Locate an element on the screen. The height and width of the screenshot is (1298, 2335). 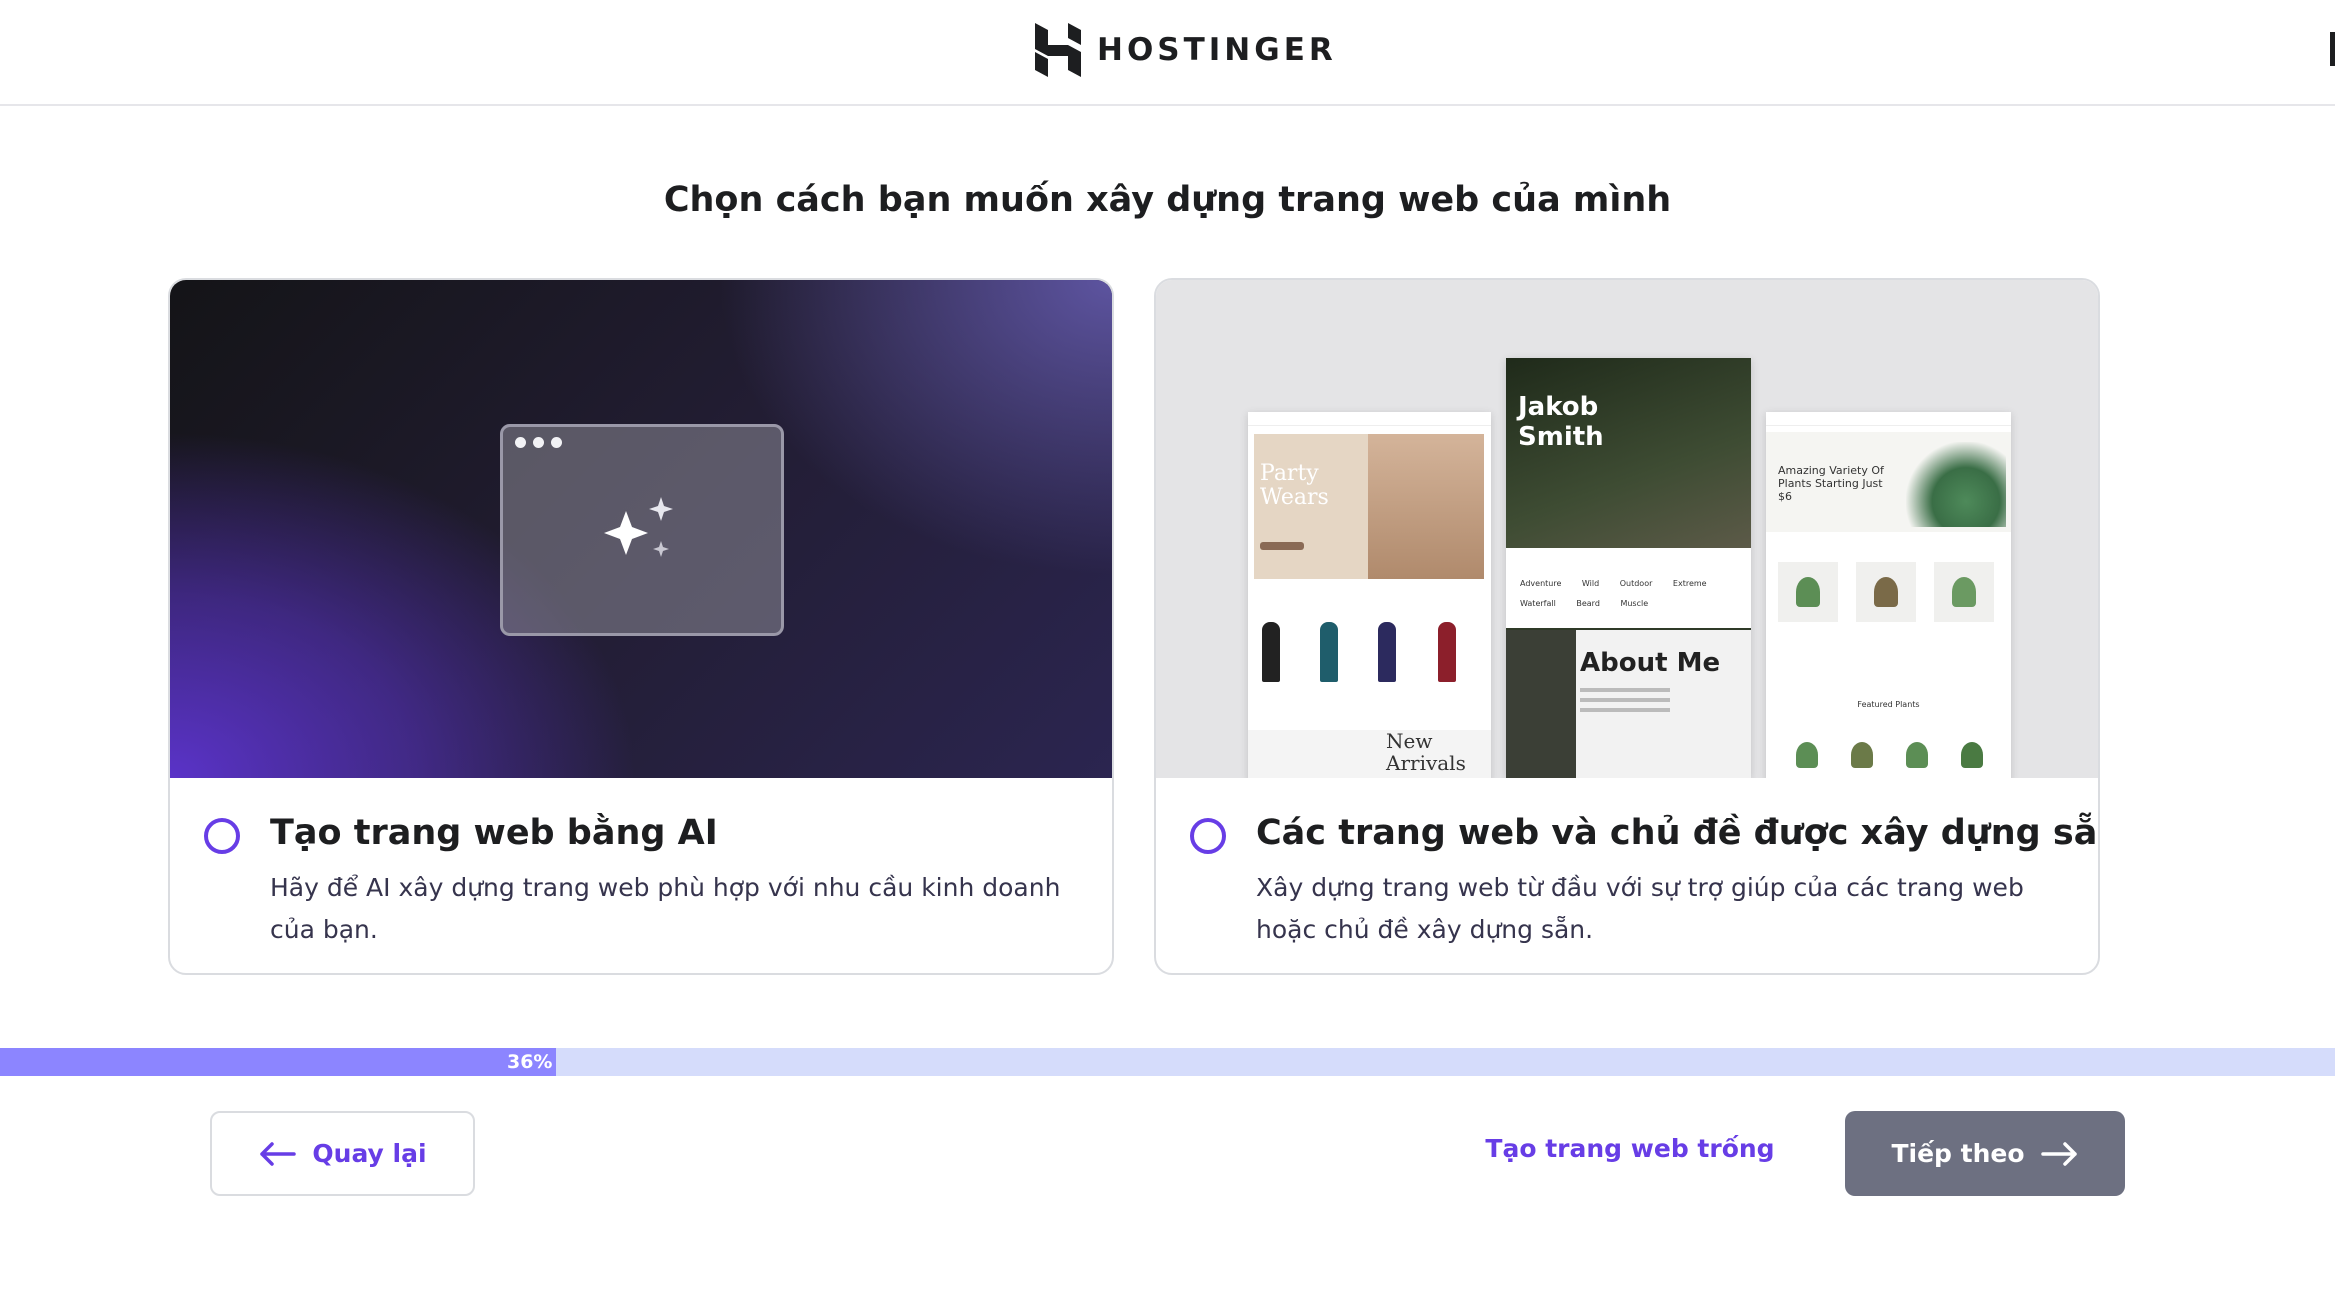
next-button-label: Tiếp theo is located at coordinates (1958, 1153).